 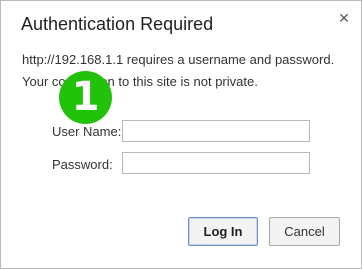 What do you see at coordinates (223, 231) in the screenshot?
I see `login-button: Log In` at bounding box center [223, 231].